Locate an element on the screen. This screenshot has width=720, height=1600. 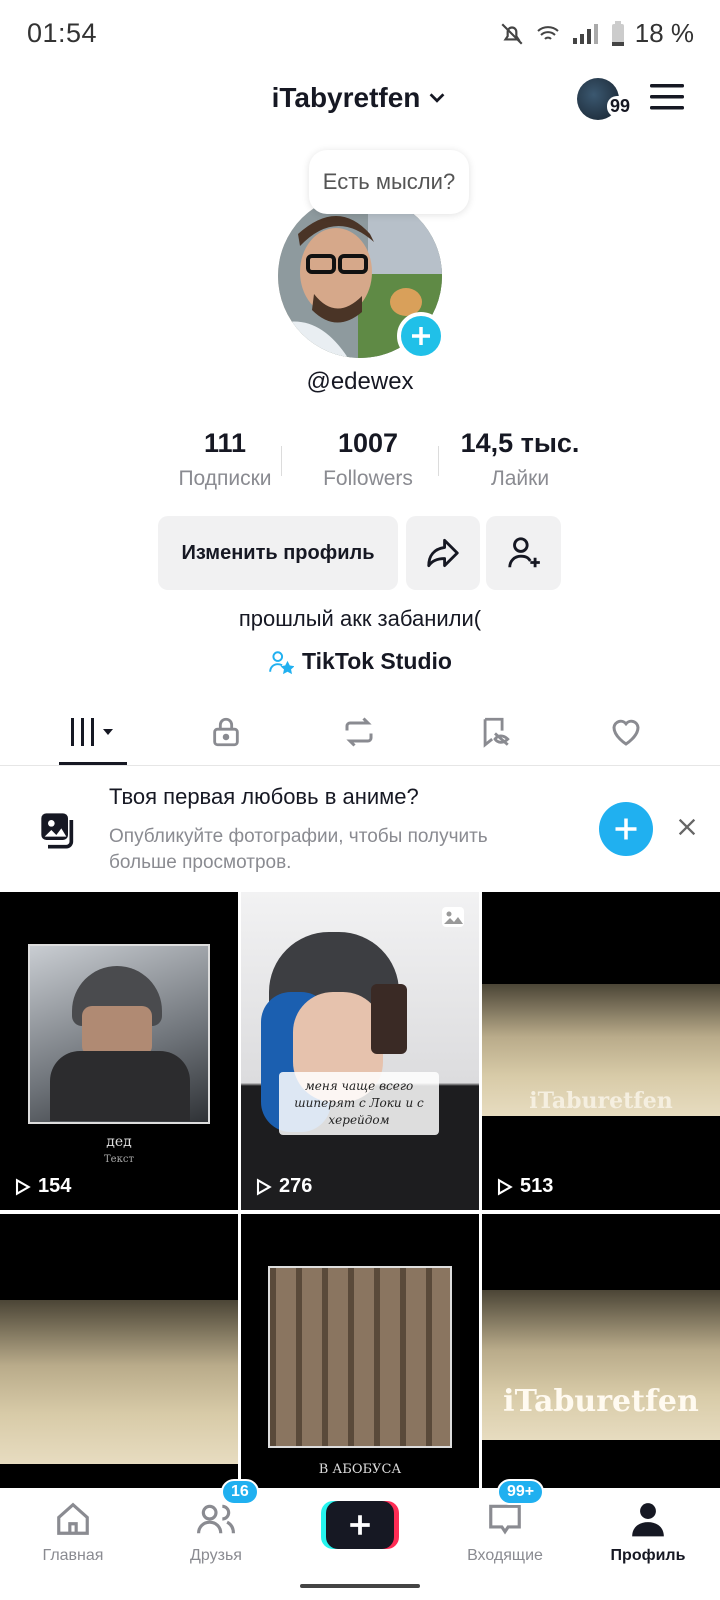
inbox-badge: 99+ is located at coordinates (521, 1492).